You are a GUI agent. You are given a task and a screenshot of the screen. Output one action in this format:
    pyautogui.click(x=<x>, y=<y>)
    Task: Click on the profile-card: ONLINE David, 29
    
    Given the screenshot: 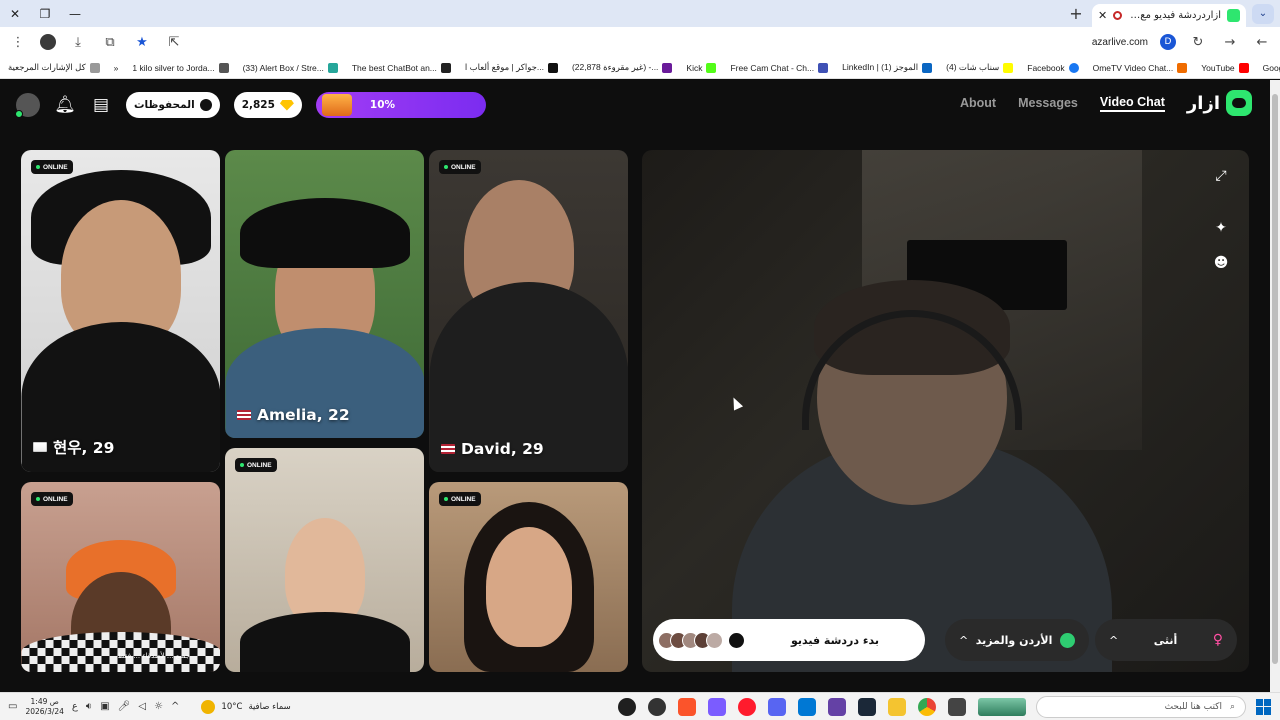 What is the action you would take?
    pyautogui.click(x=528, y=311)
    